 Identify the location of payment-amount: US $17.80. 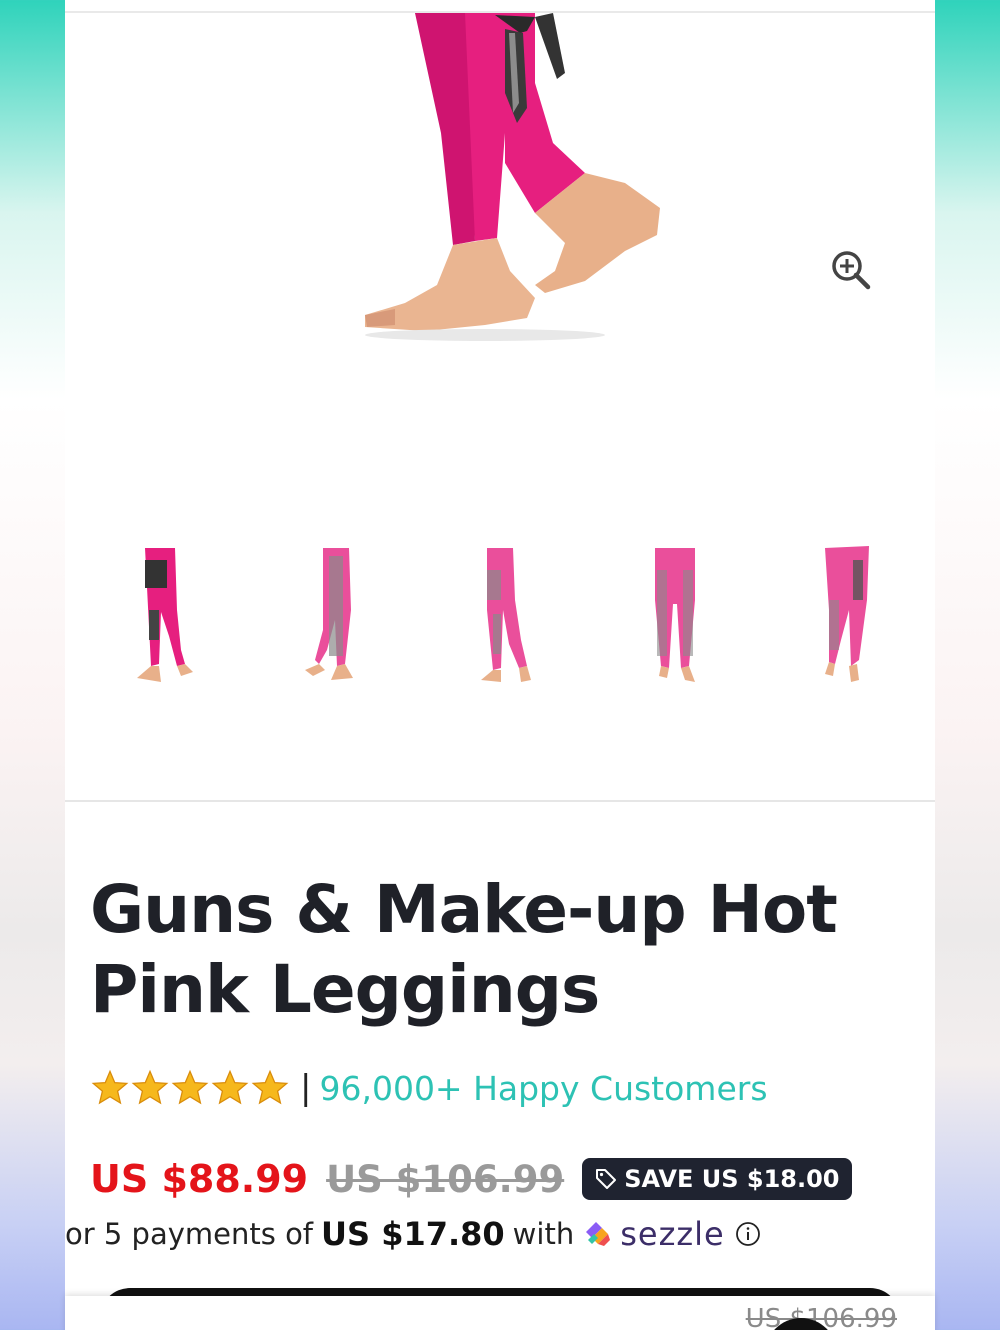
(413, 1234).